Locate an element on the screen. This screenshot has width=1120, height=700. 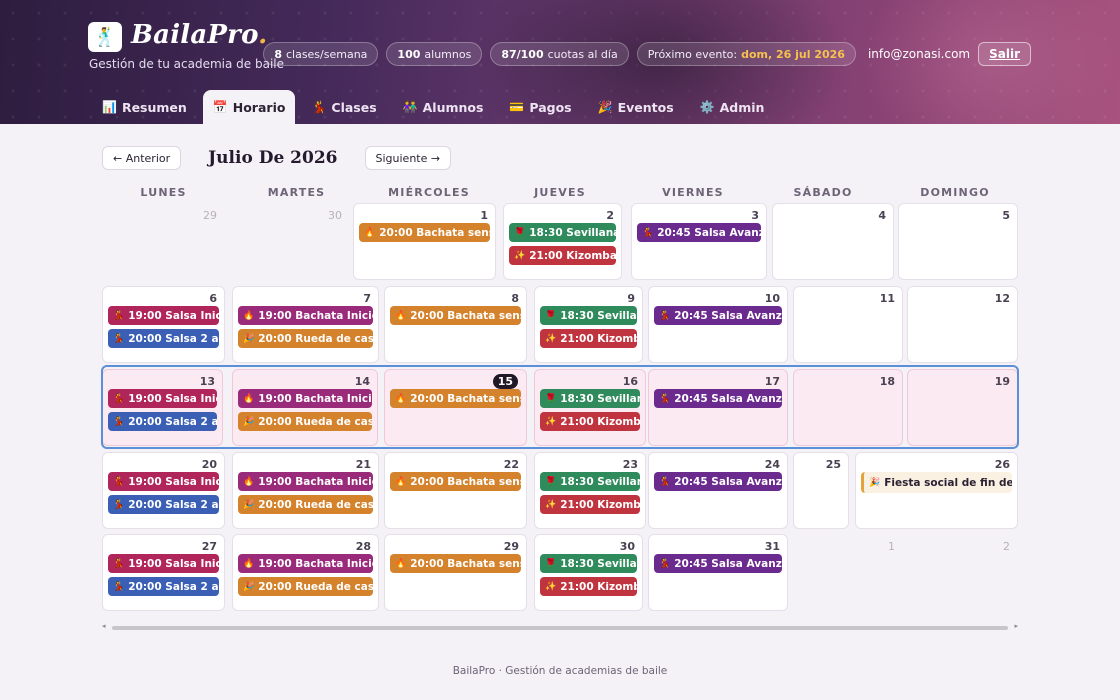
day-cell: 23🌹18:30 Sevillanas ✨21:00 Kizomba is located at coordinates (590, 490).